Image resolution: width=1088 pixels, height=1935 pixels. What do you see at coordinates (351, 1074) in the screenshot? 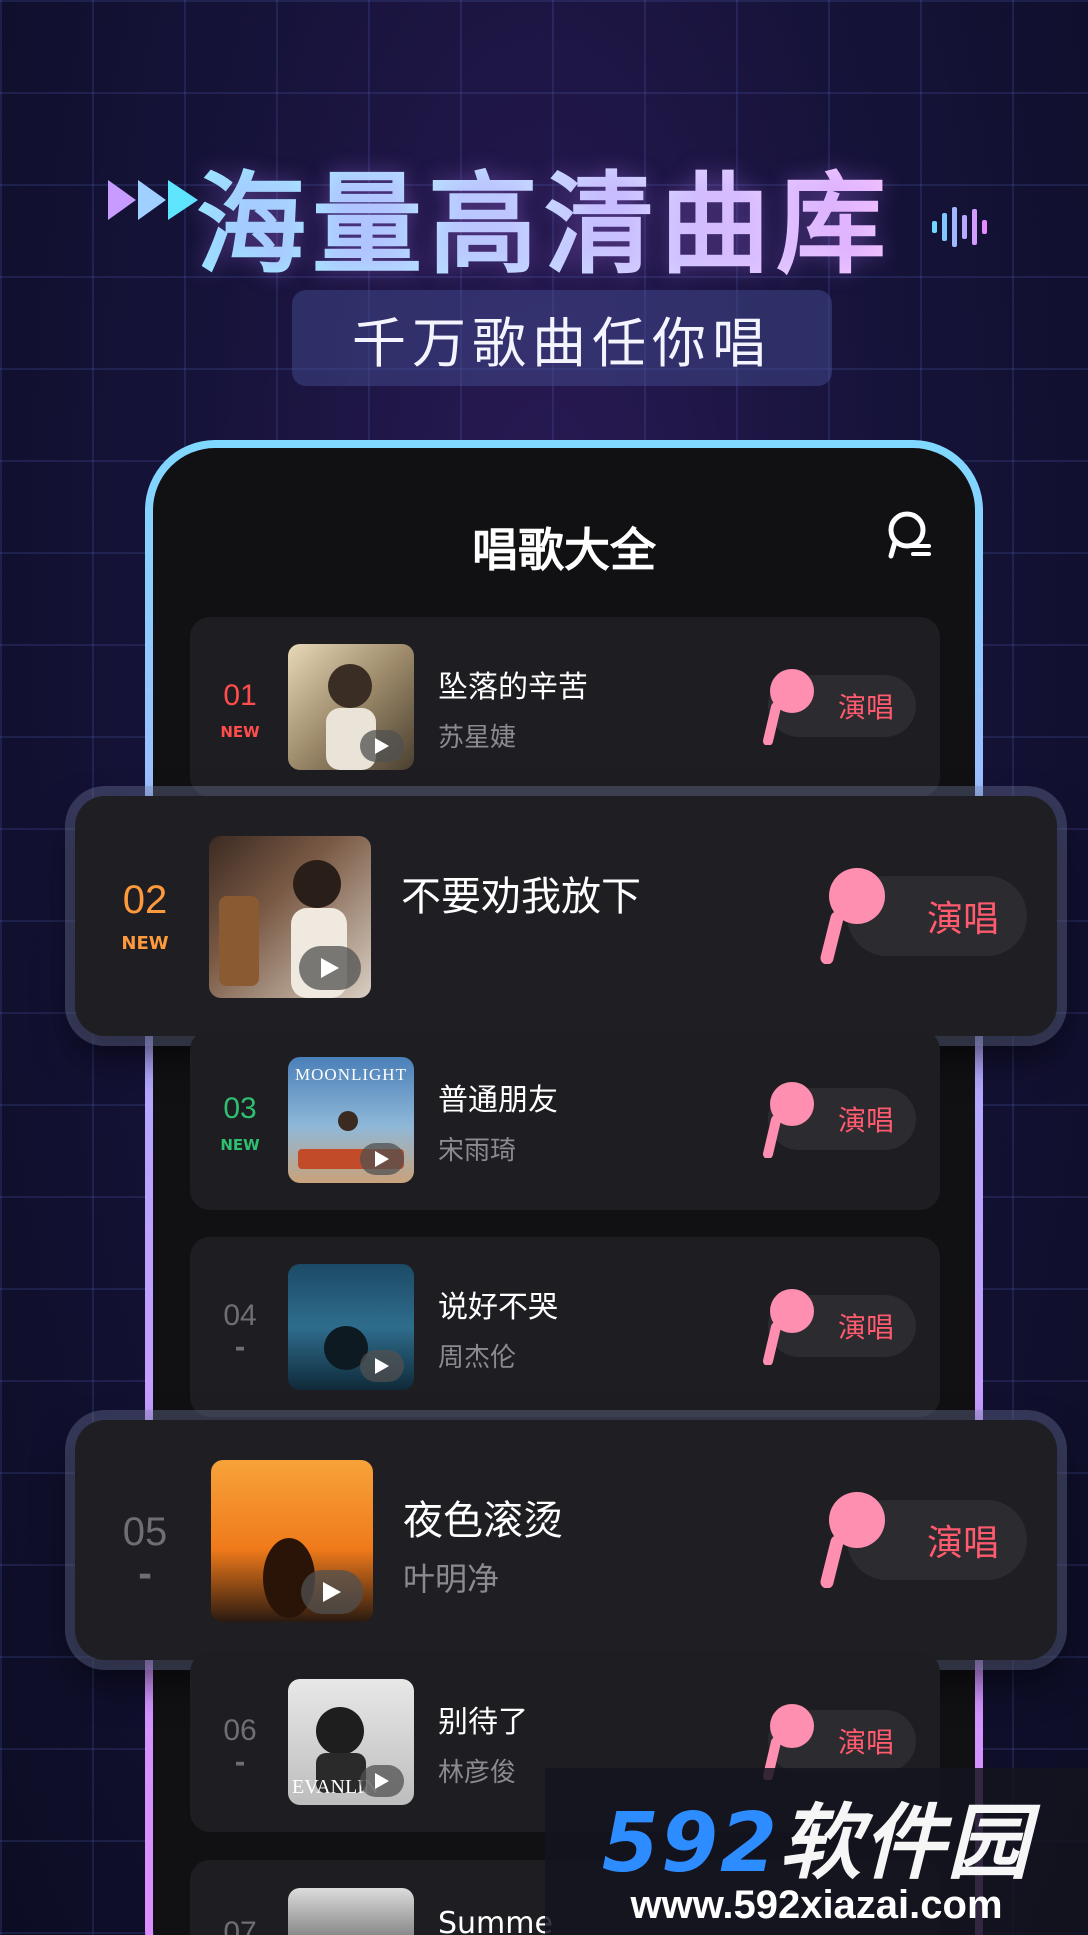
I see `cover-text: MOONLIGHT` at bounding box center [351, 1074].